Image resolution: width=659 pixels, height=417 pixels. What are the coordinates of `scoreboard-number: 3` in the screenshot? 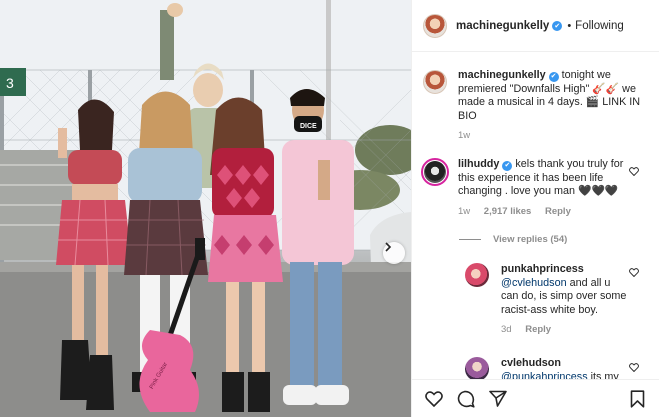 It's located at (10, 83).